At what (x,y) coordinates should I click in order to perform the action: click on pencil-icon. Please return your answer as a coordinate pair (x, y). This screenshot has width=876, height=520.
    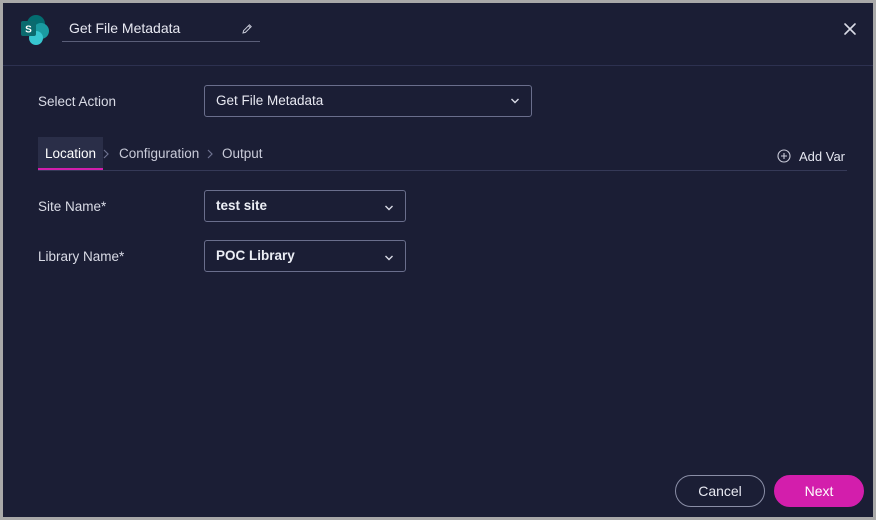
    Looking at the image, I should click on (247, 29).